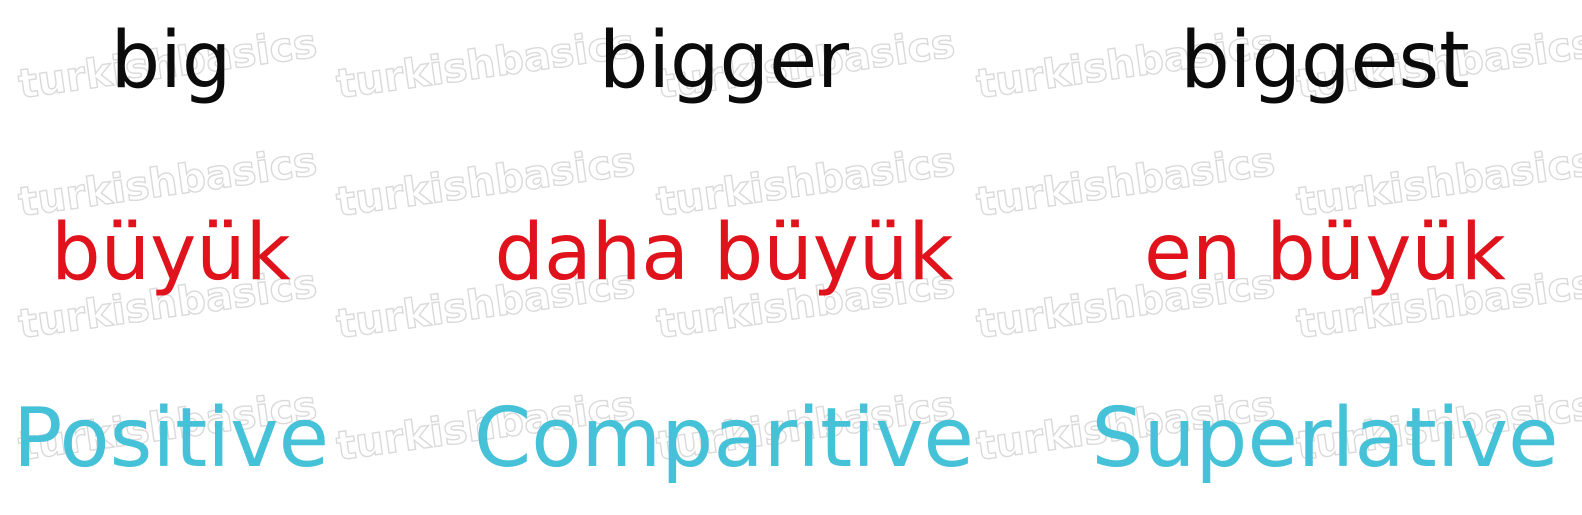 The height and width of the screenshot is (515, 1582). Describe the element at coordinates (171, 253) in the screenshot. I see `turkish-positive: büyük` at that location.